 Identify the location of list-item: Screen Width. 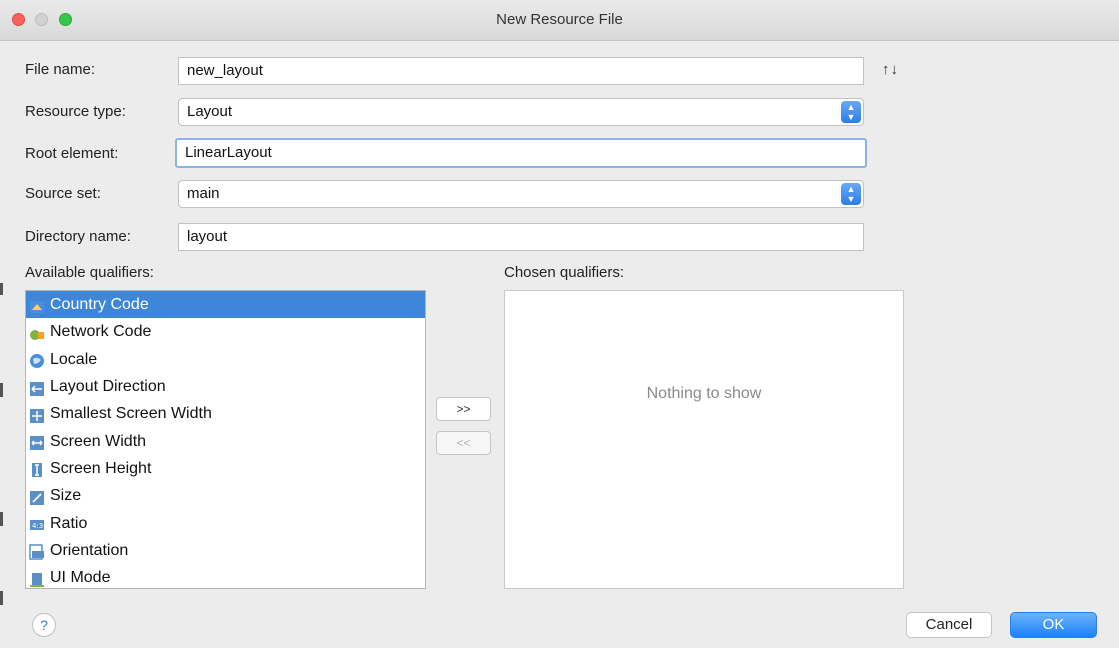
(225, 440).